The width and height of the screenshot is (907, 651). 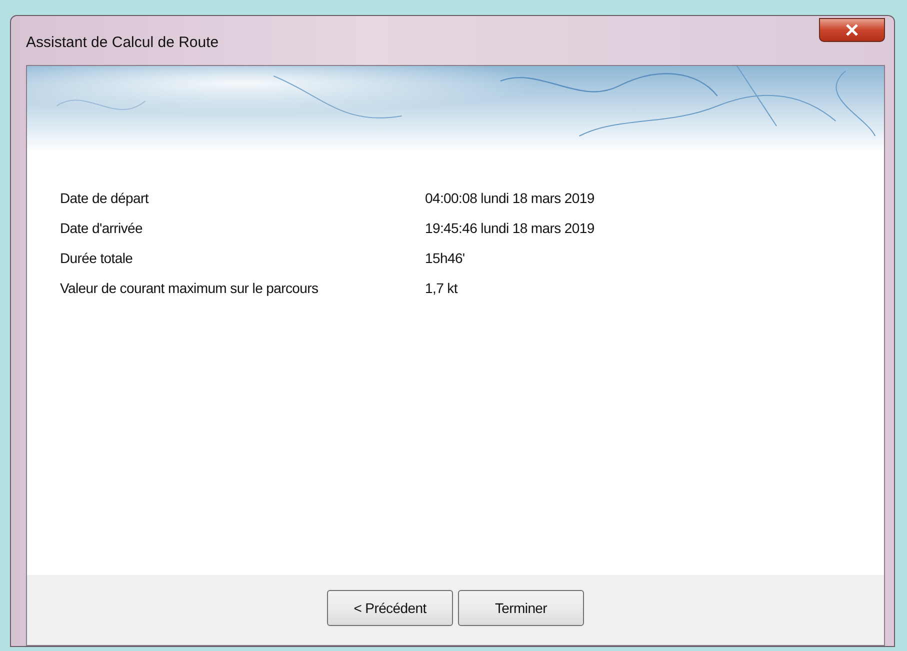 I want to click on field-label: Durée totale, so click(x=97, y=258).